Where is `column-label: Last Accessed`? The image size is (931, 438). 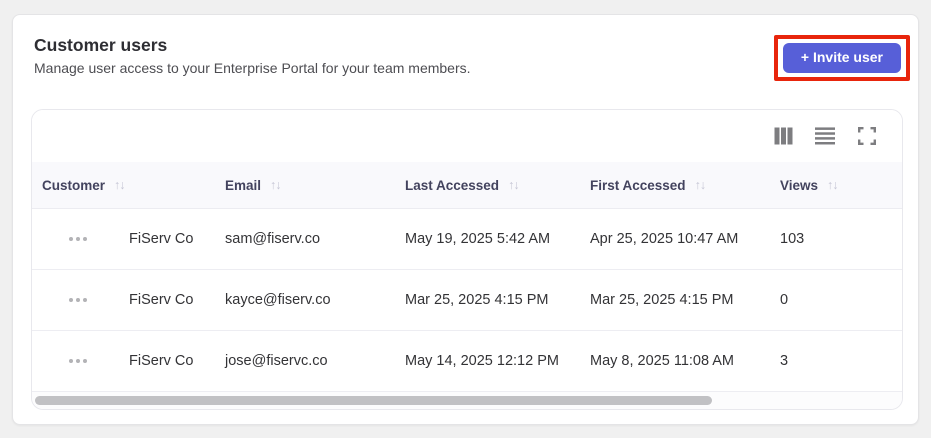 column-label: Last Accessed is located at coordinates (452, 185).